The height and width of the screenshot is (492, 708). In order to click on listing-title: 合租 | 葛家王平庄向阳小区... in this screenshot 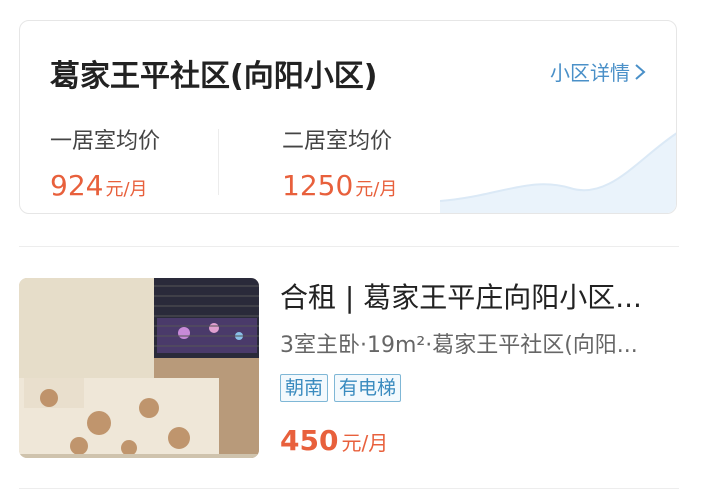, I will do `click(480, 296)`.